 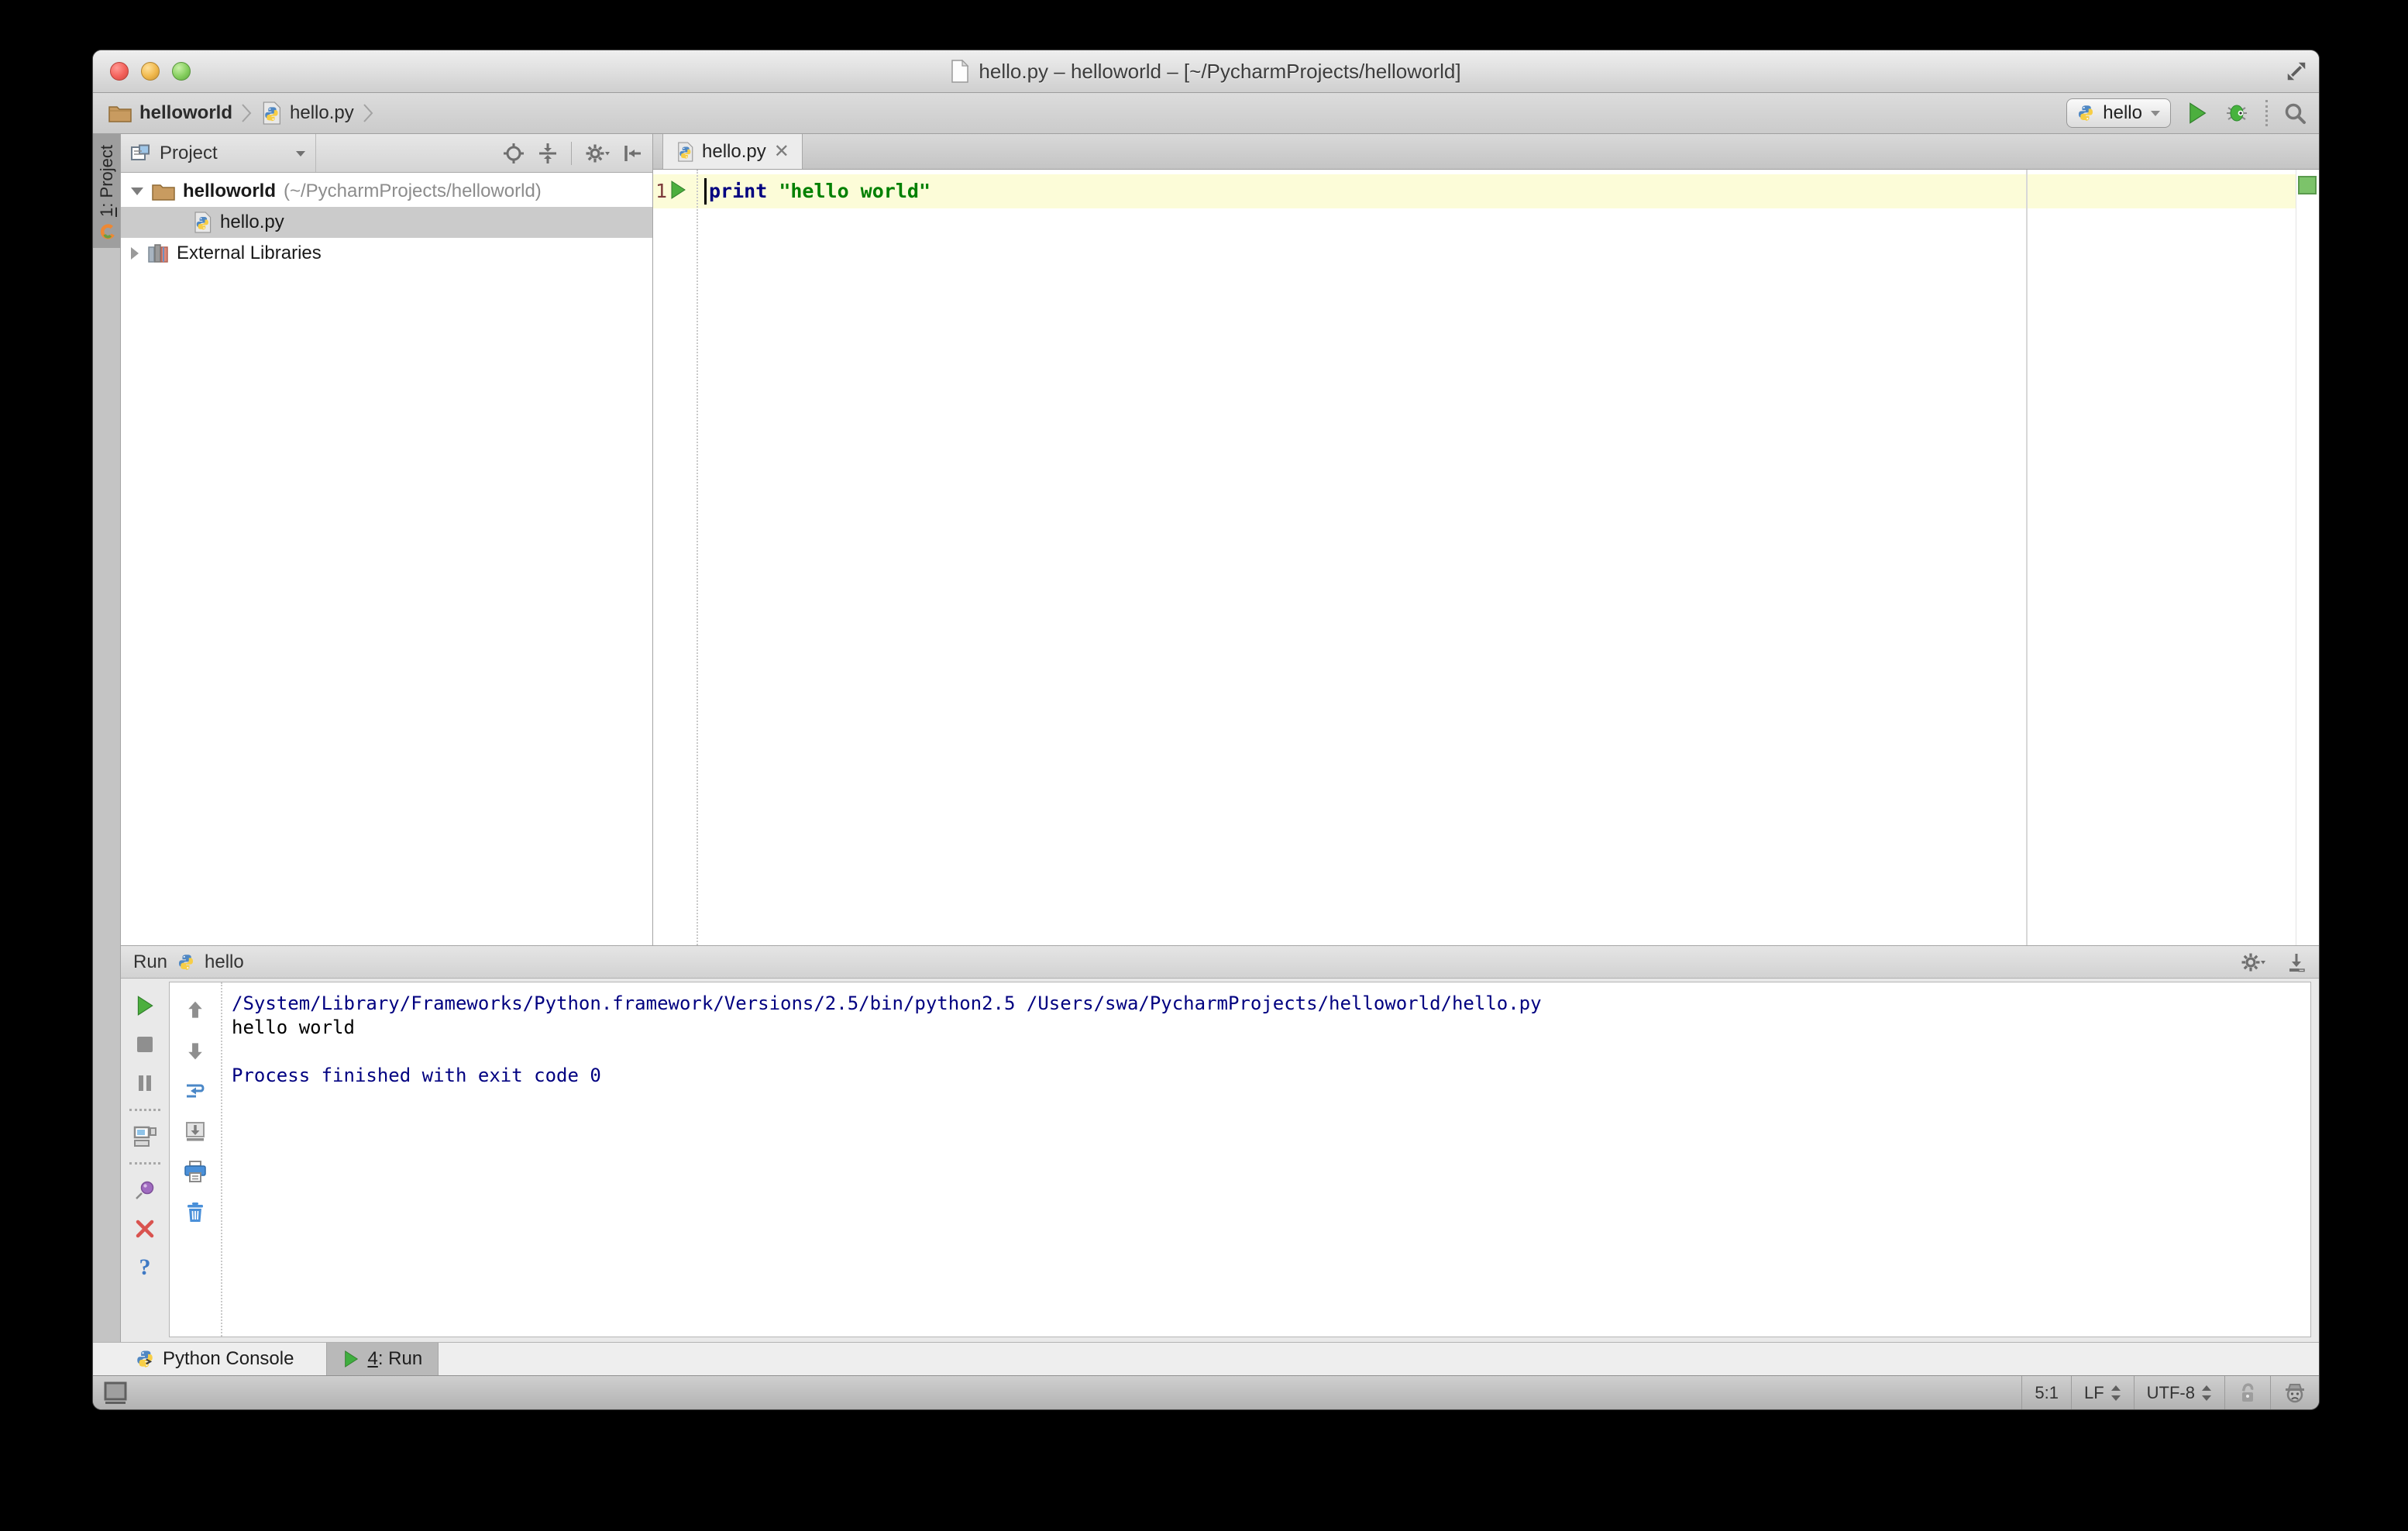 I want to click on collapsed-arrow-icon, so click(x=134, y=253).